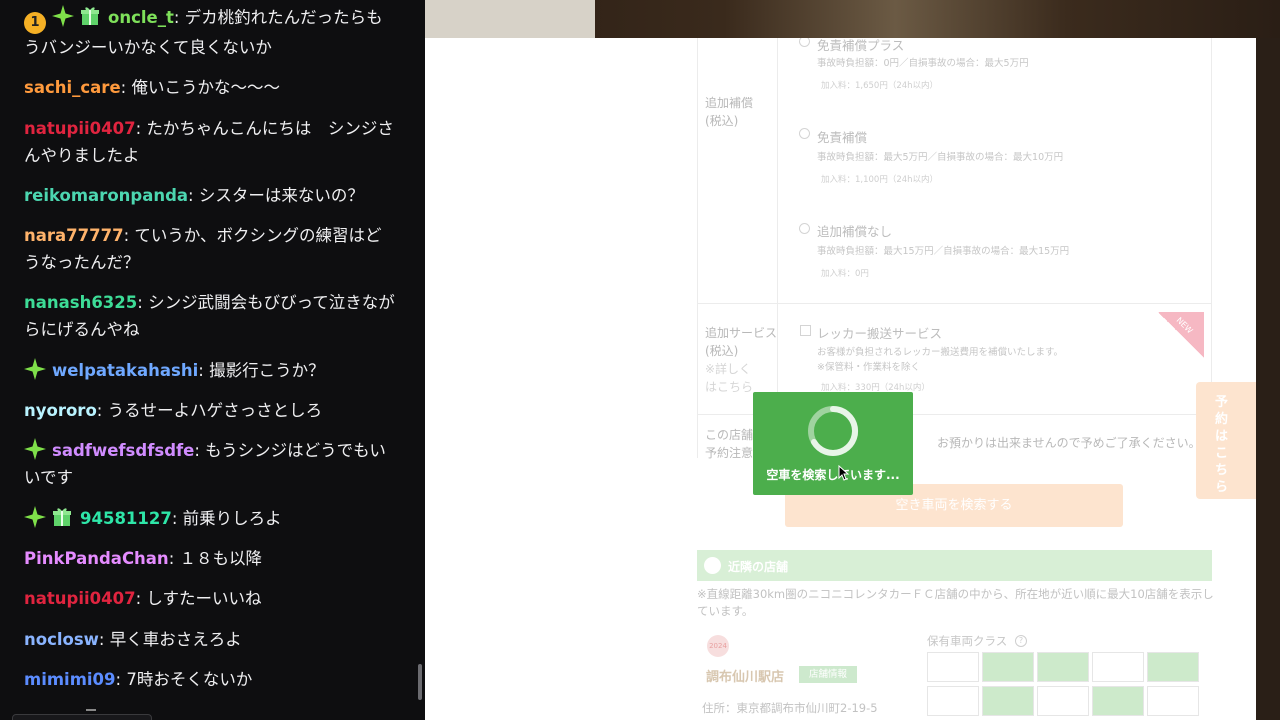  Describe the element at coordinates (729, 112) in the screenshot. I see `extra-coverage-label: 追加補償 (税込)` at that location.